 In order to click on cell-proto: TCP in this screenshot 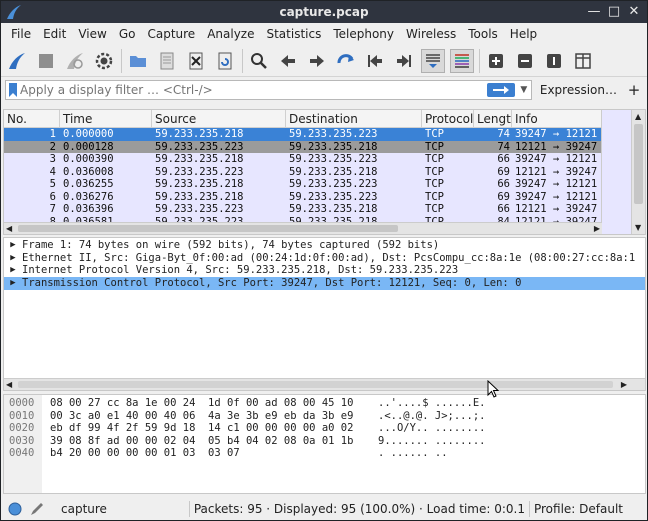, I will do `click(434, 159)`.